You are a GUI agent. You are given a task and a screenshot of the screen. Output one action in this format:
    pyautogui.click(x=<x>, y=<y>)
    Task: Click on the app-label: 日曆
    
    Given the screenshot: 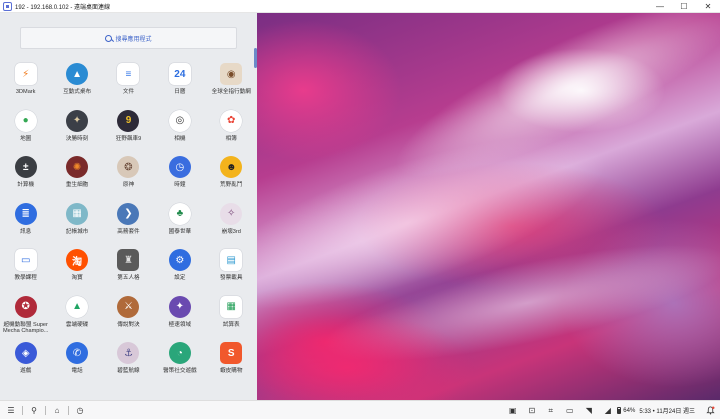 What is the action you would take?
    pyautogui.click(x=180, y=92)
    